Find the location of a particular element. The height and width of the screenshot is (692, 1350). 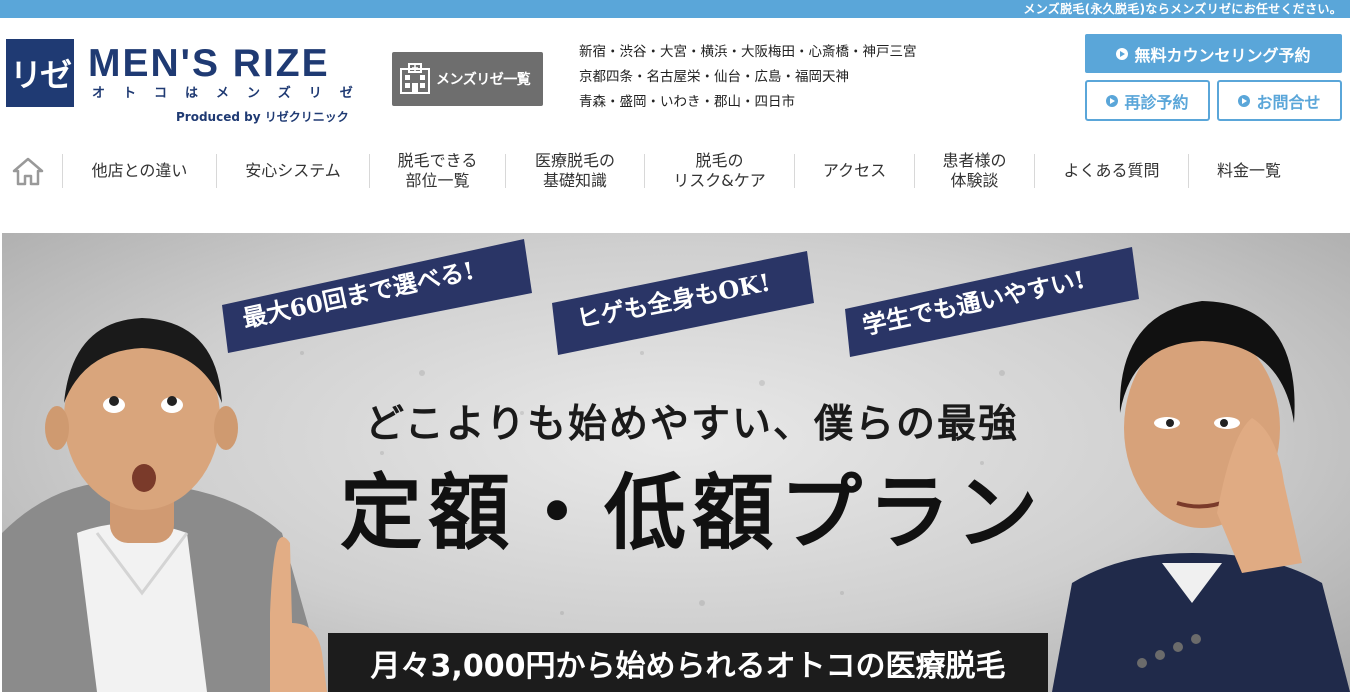

hero-headline: どこよりも始めやすい、僕らの最強 is located at coordinates (692, 424).